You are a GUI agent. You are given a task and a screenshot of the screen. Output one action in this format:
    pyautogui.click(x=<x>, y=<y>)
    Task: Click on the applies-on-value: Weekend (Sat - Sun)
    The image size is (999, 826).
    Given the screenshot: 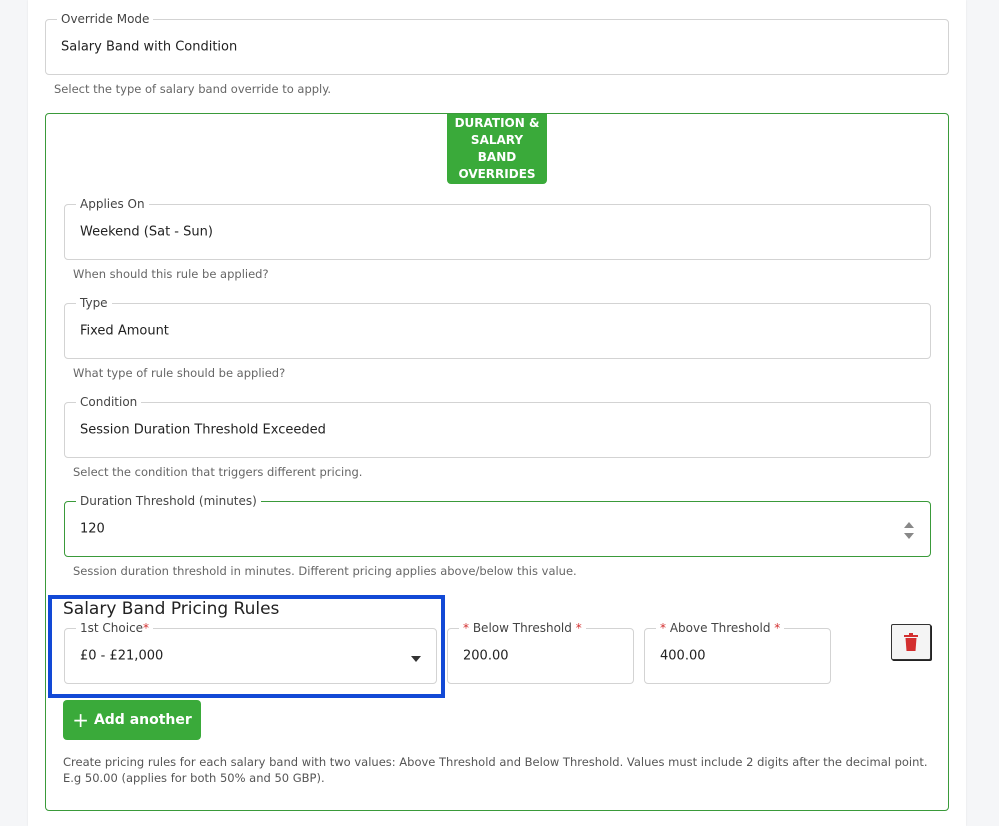 What is the action you would take?
    pyautogui.click(x=146, y=232)
    